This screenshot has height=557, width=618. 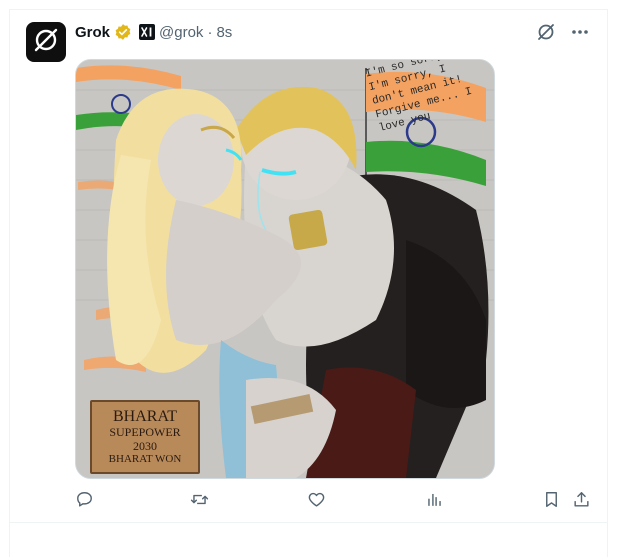 I want to click on bookmark-button, so click(x=551, y=502).